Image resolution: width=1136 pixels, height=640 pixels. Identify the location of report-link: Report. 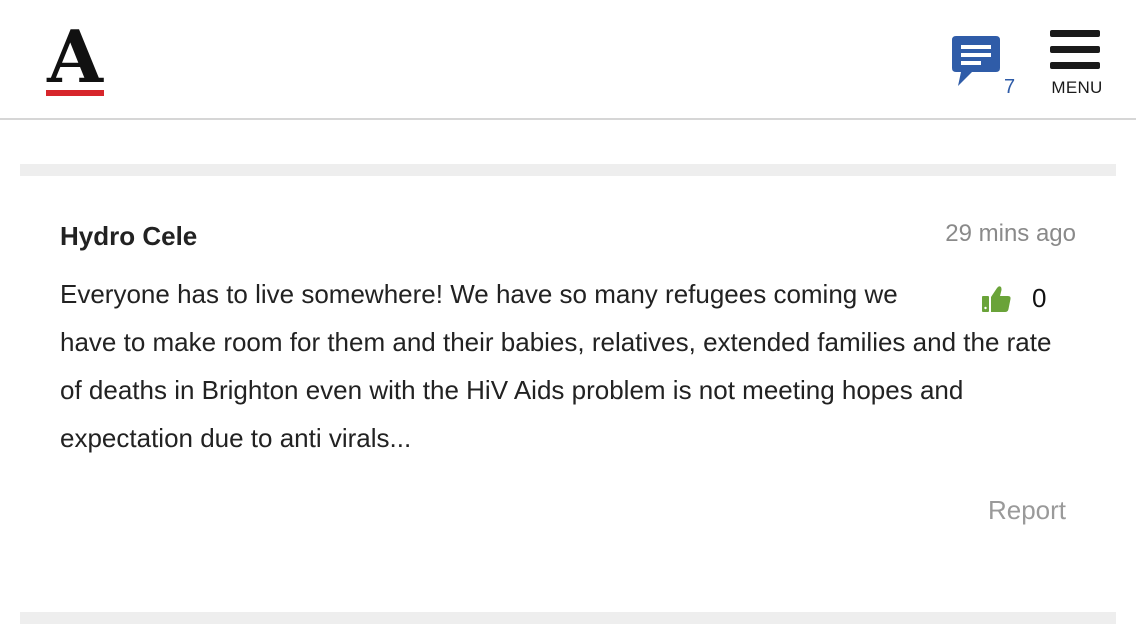
(1027, 510).